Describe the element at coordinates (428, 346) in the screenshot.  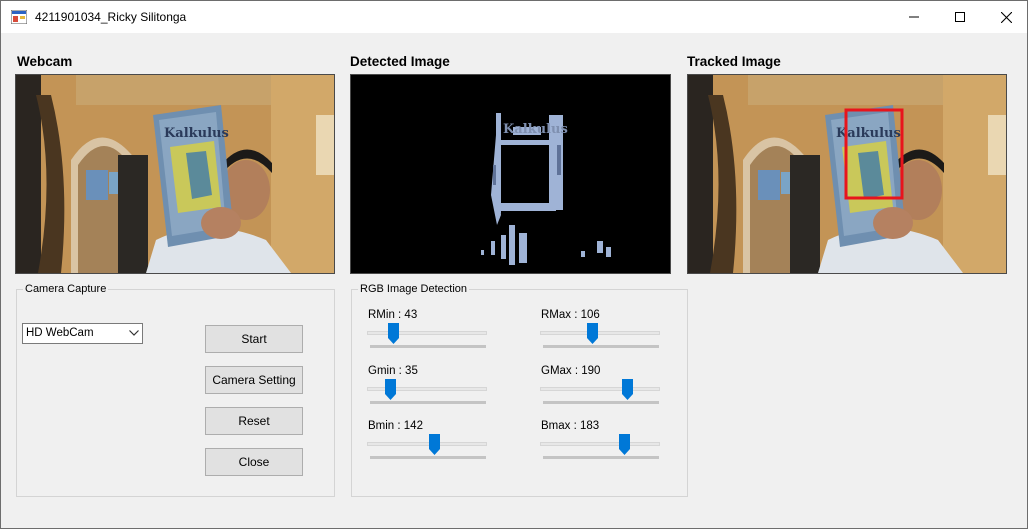
I see `rmin-slider-ticks` at that location.